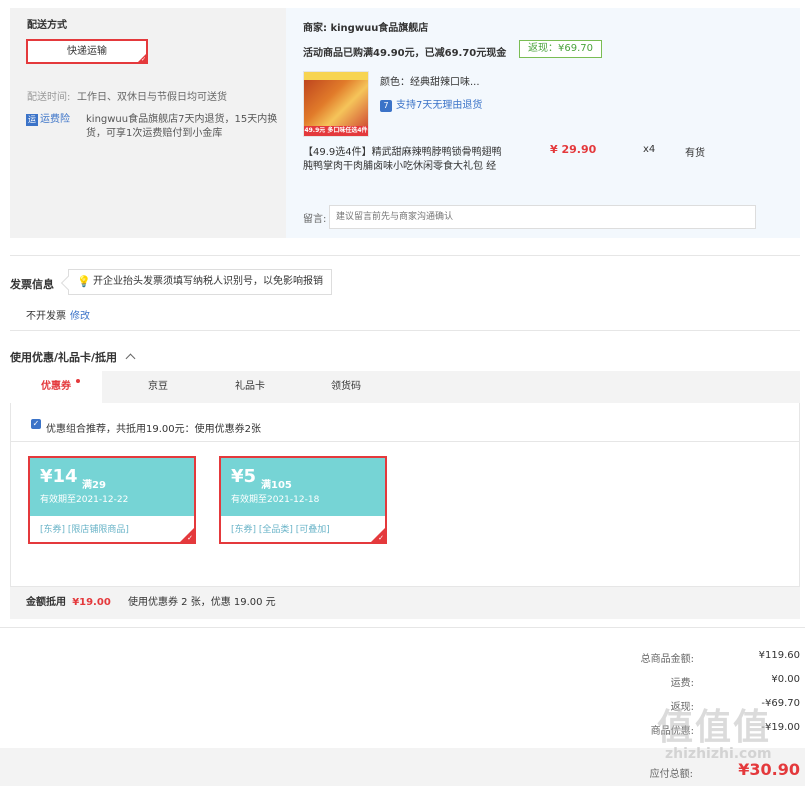  Describe the element at coordinates (84, 281) in the screenshot. I see `lightbulb-icon: 💡` at that location.